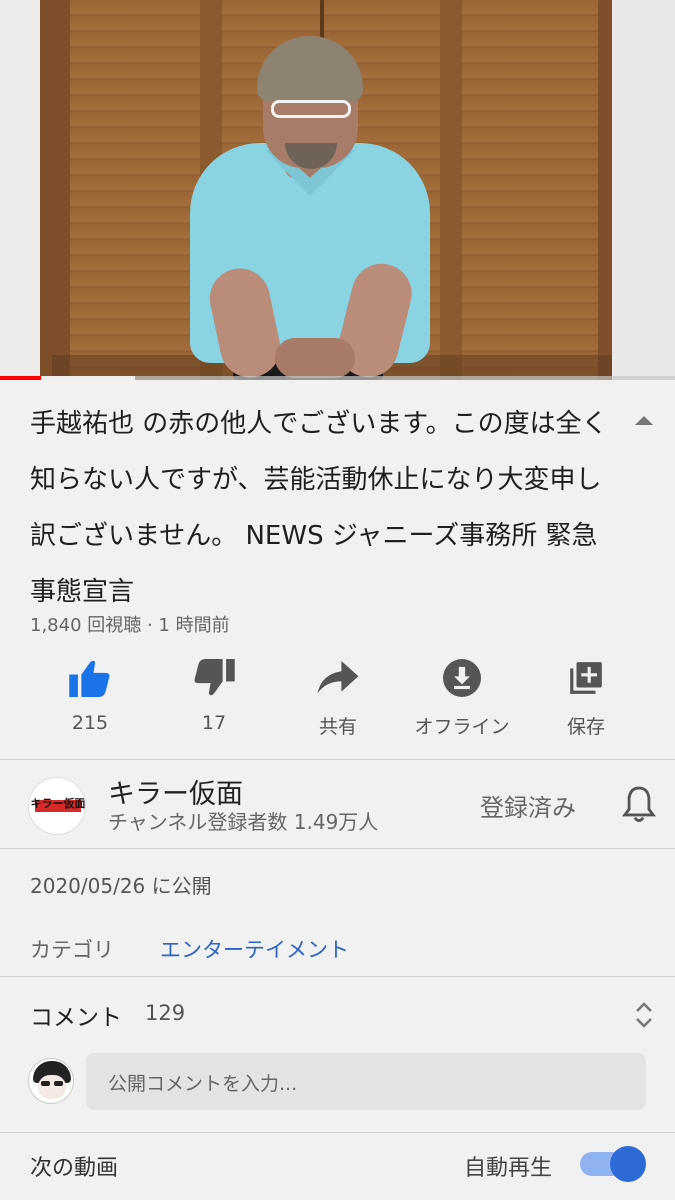  Describe the element at coordinates (315, 358) in the screenshot. I see `person-hands` at that location.